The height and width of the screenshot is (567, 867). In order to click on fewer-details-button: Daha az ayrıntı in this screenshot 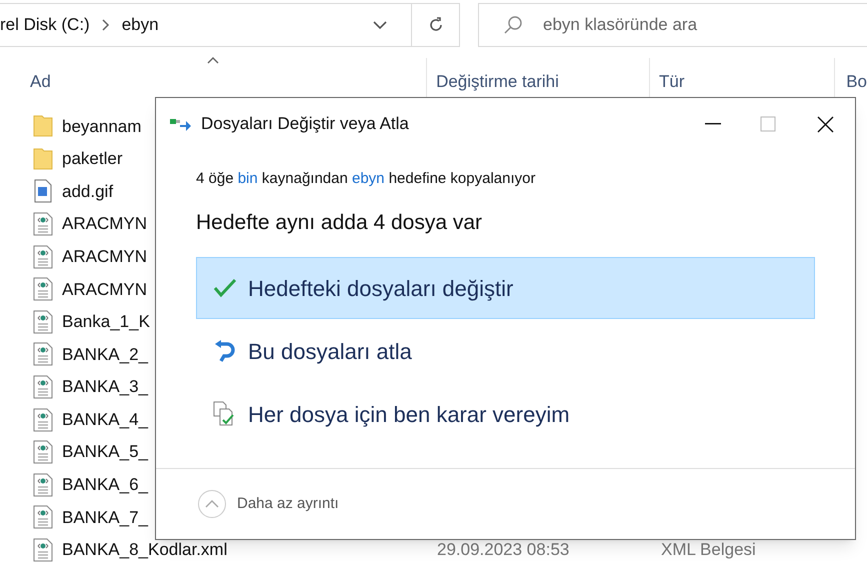, I will do `click(268, 504)`.